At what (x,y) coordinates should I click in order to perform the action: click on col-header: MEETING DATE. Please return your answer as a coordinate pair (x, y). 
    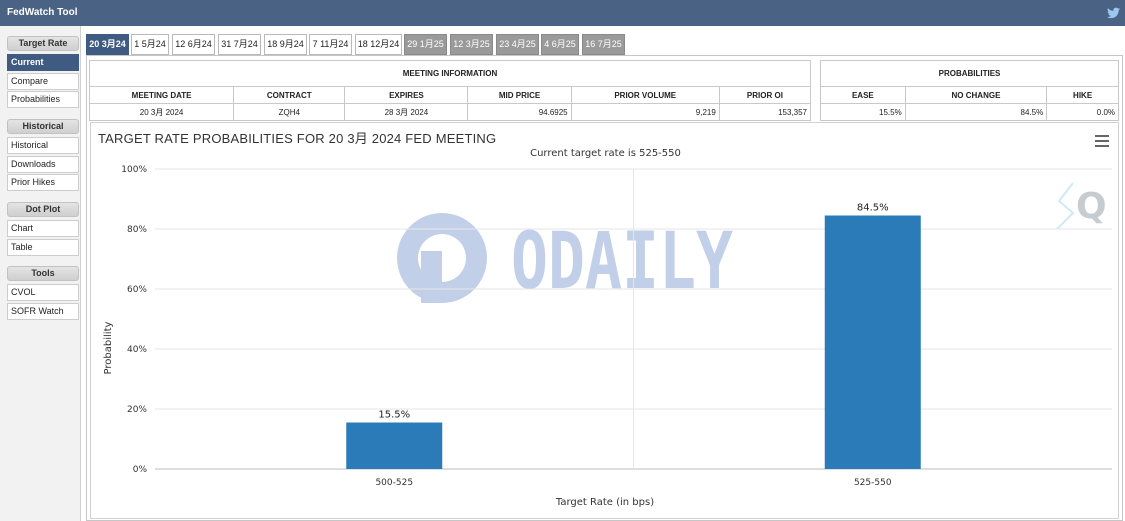
    Looking at the image, I should click on (161, 95).